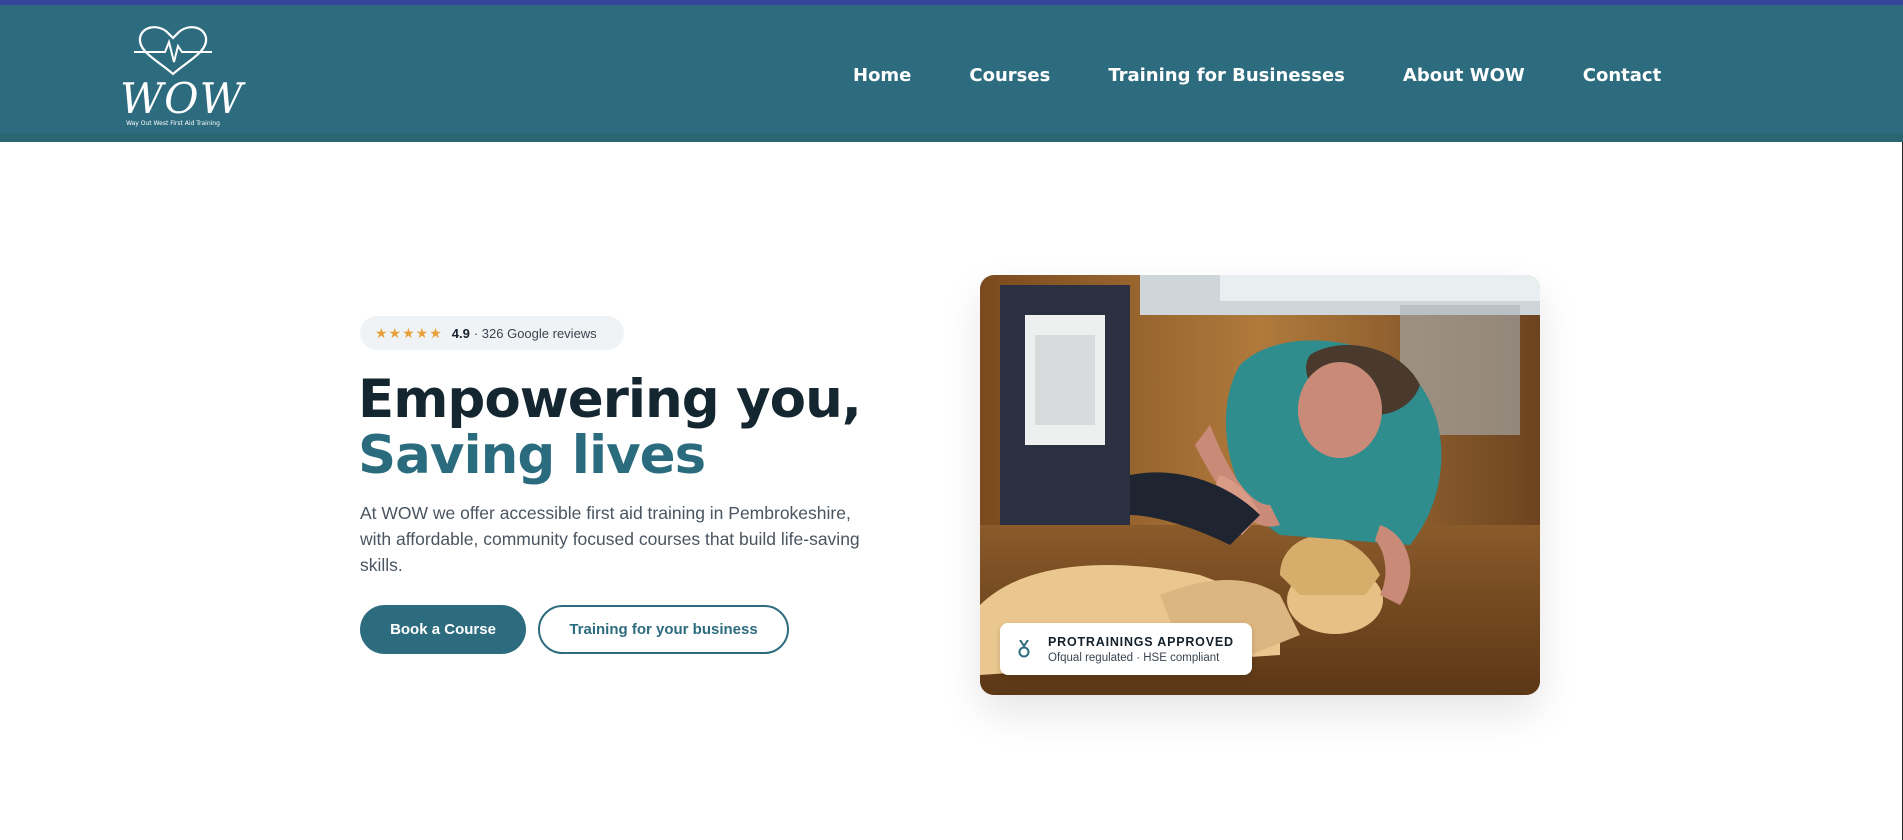  What do you see at coordinates (1464, 75) in the screenshot?
I see `nav-about-wow: About WOW` at bounding box center [1464, 75].